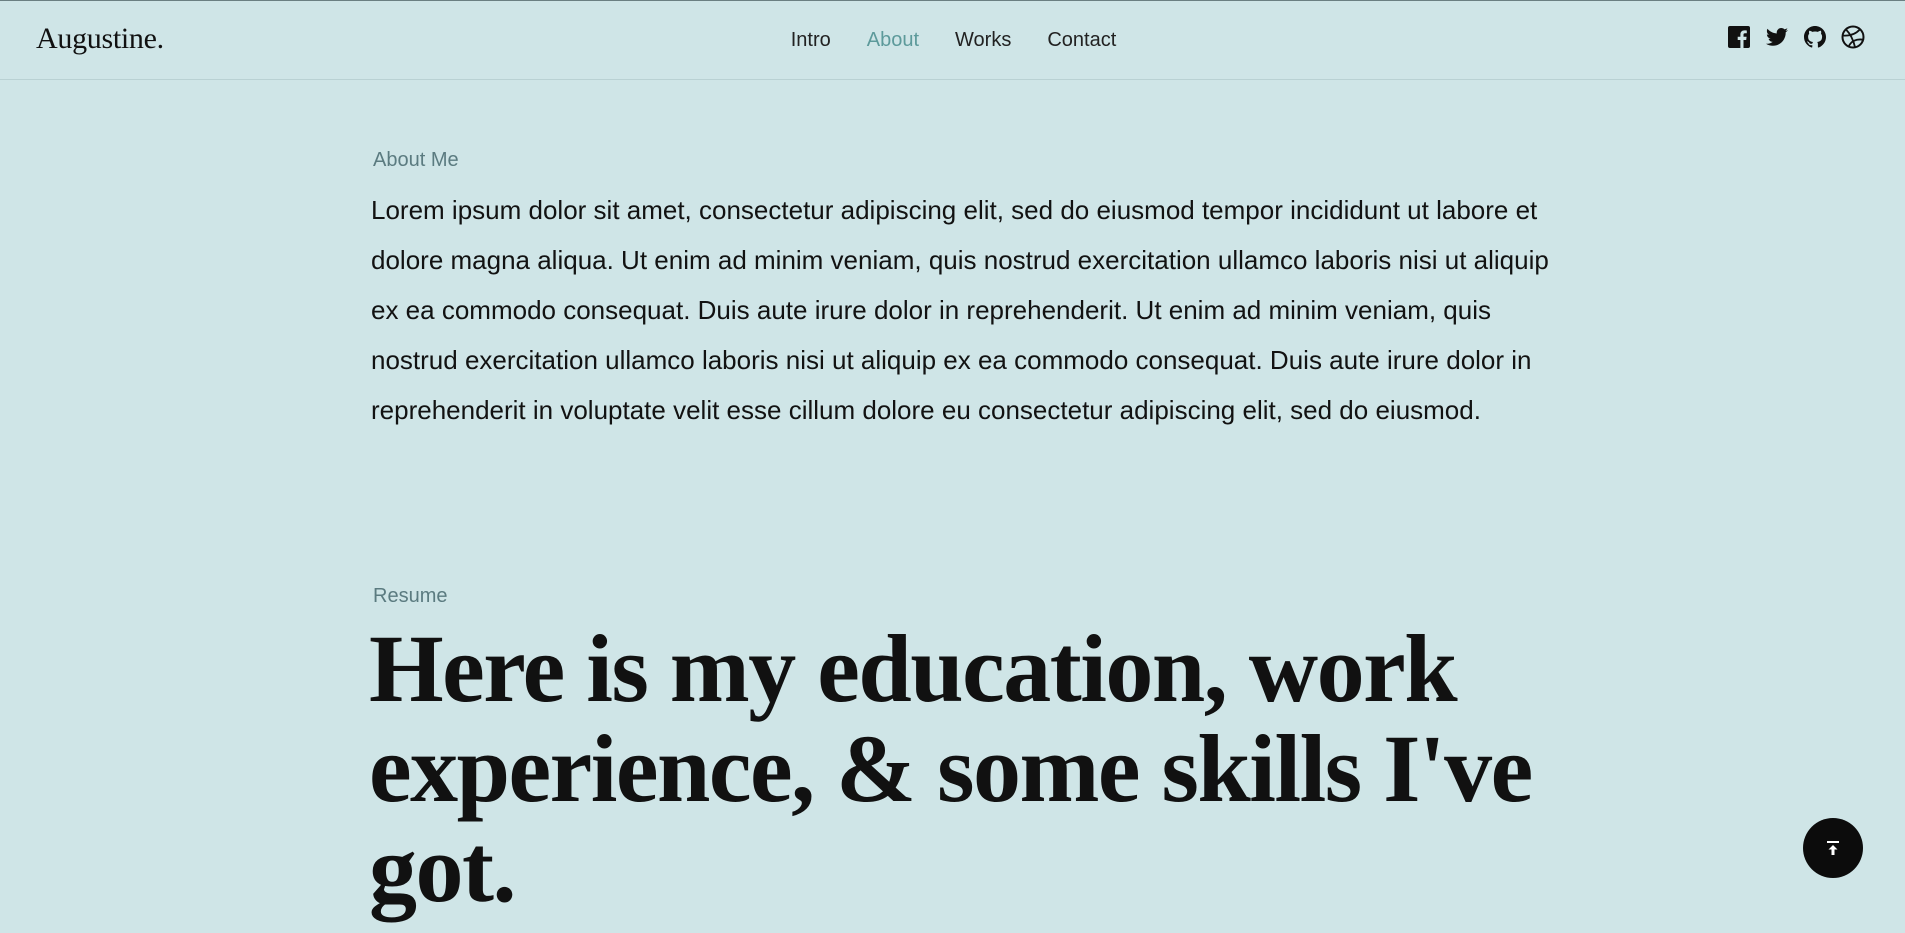  Describe the element at coordinates (893, 40) in the screenshot. I see `nav-item-about: About` at that location.